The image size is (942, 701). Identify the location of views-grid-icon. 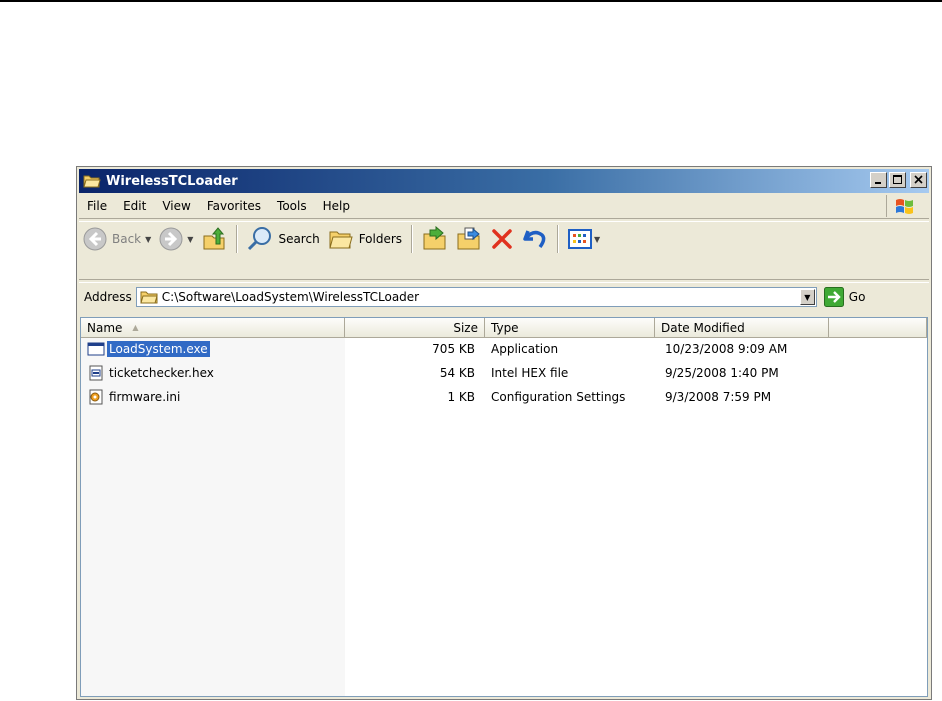
(580, 239).